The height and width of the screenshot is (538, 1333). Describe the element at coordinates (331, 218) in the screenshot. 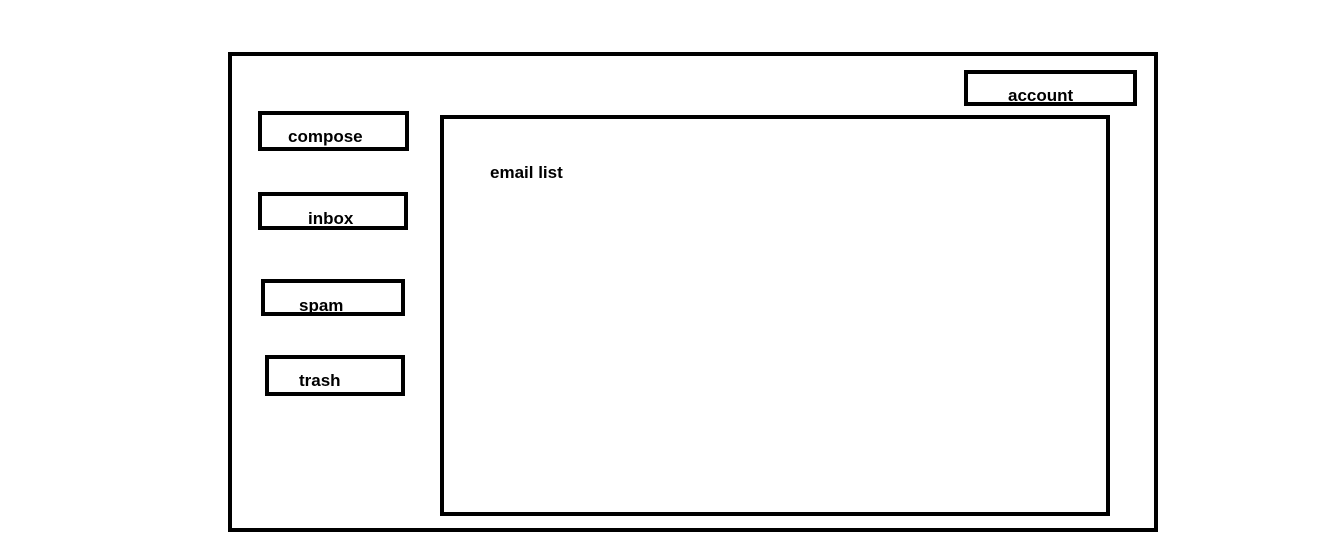

I see `sidebar-item-inbox-label: inbox` at that location.